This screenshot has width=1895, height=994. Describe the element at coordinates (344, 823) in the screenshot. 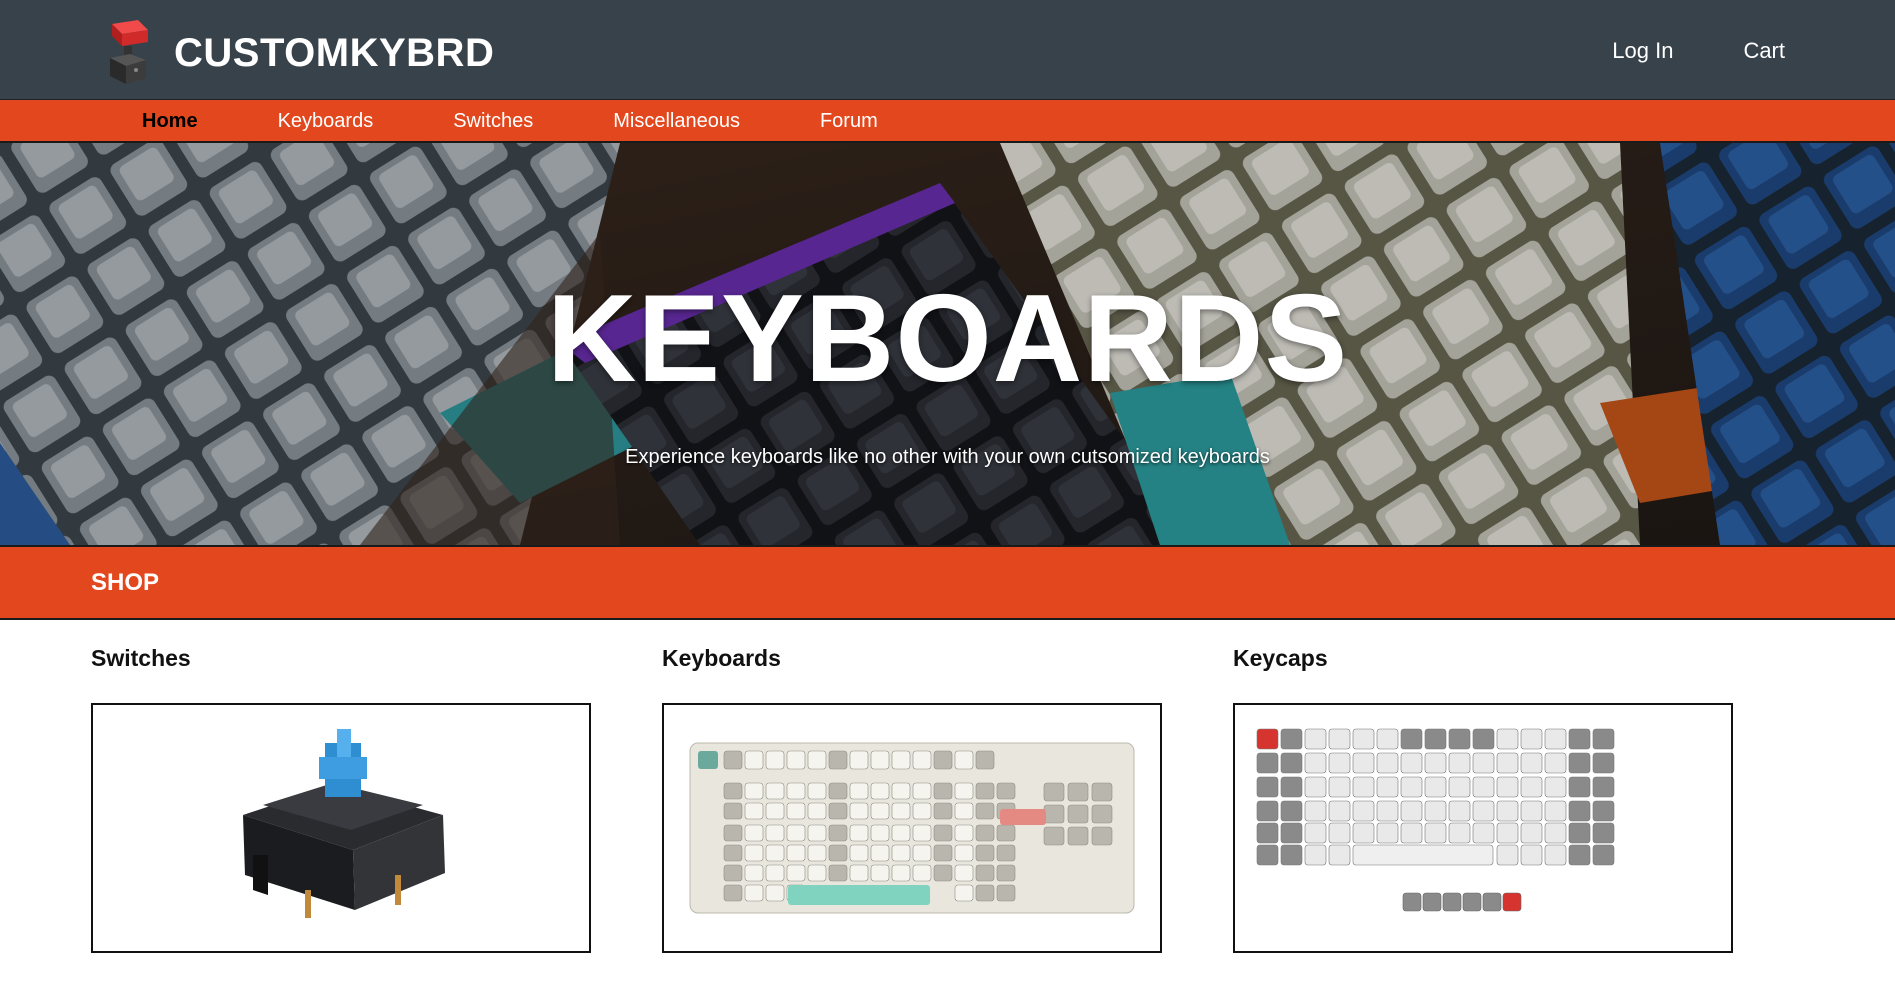

I see `mechanical-switch-image` at that location.